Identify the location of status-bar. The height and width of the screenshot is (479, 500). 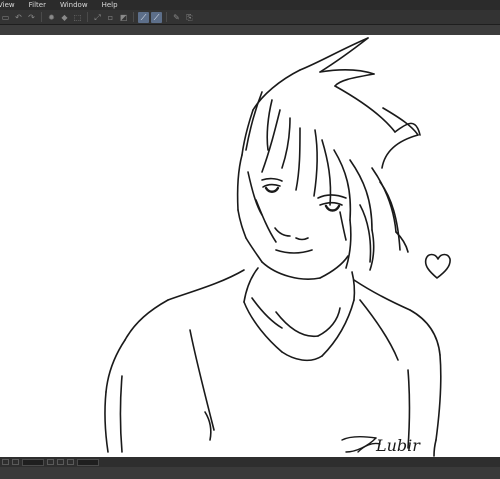
(250, 462).